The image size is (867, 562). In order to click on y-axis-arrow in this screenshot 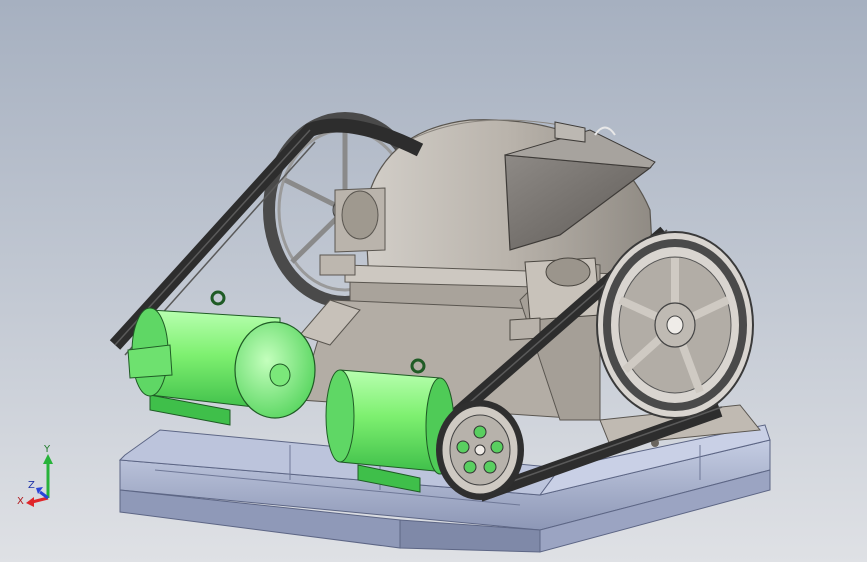, I will do `click(48, 459)`.